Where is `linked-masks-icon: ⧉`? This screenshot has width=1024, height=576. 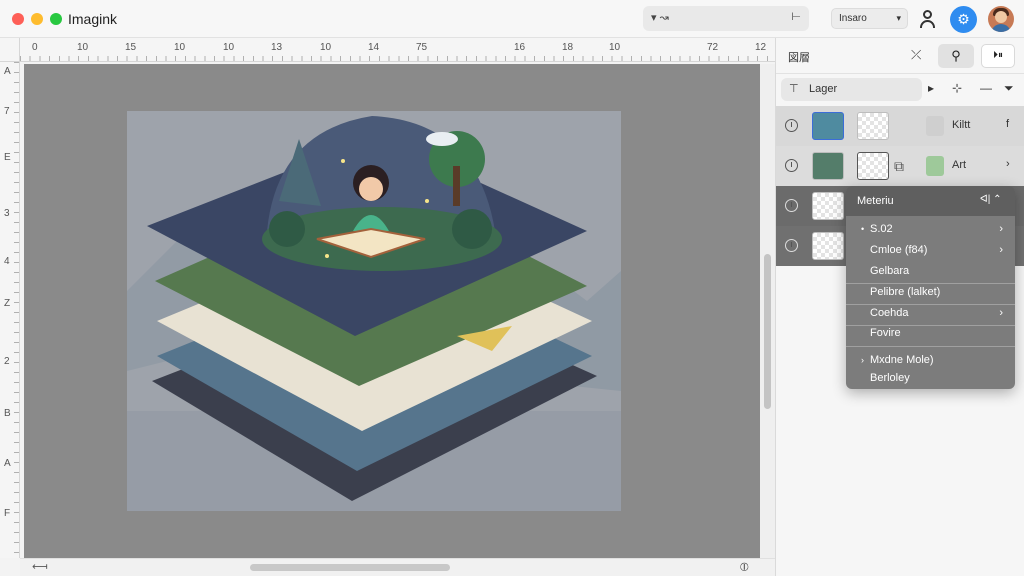 linked-masks-icon: ⧉ is located at coordinates (899, 166).